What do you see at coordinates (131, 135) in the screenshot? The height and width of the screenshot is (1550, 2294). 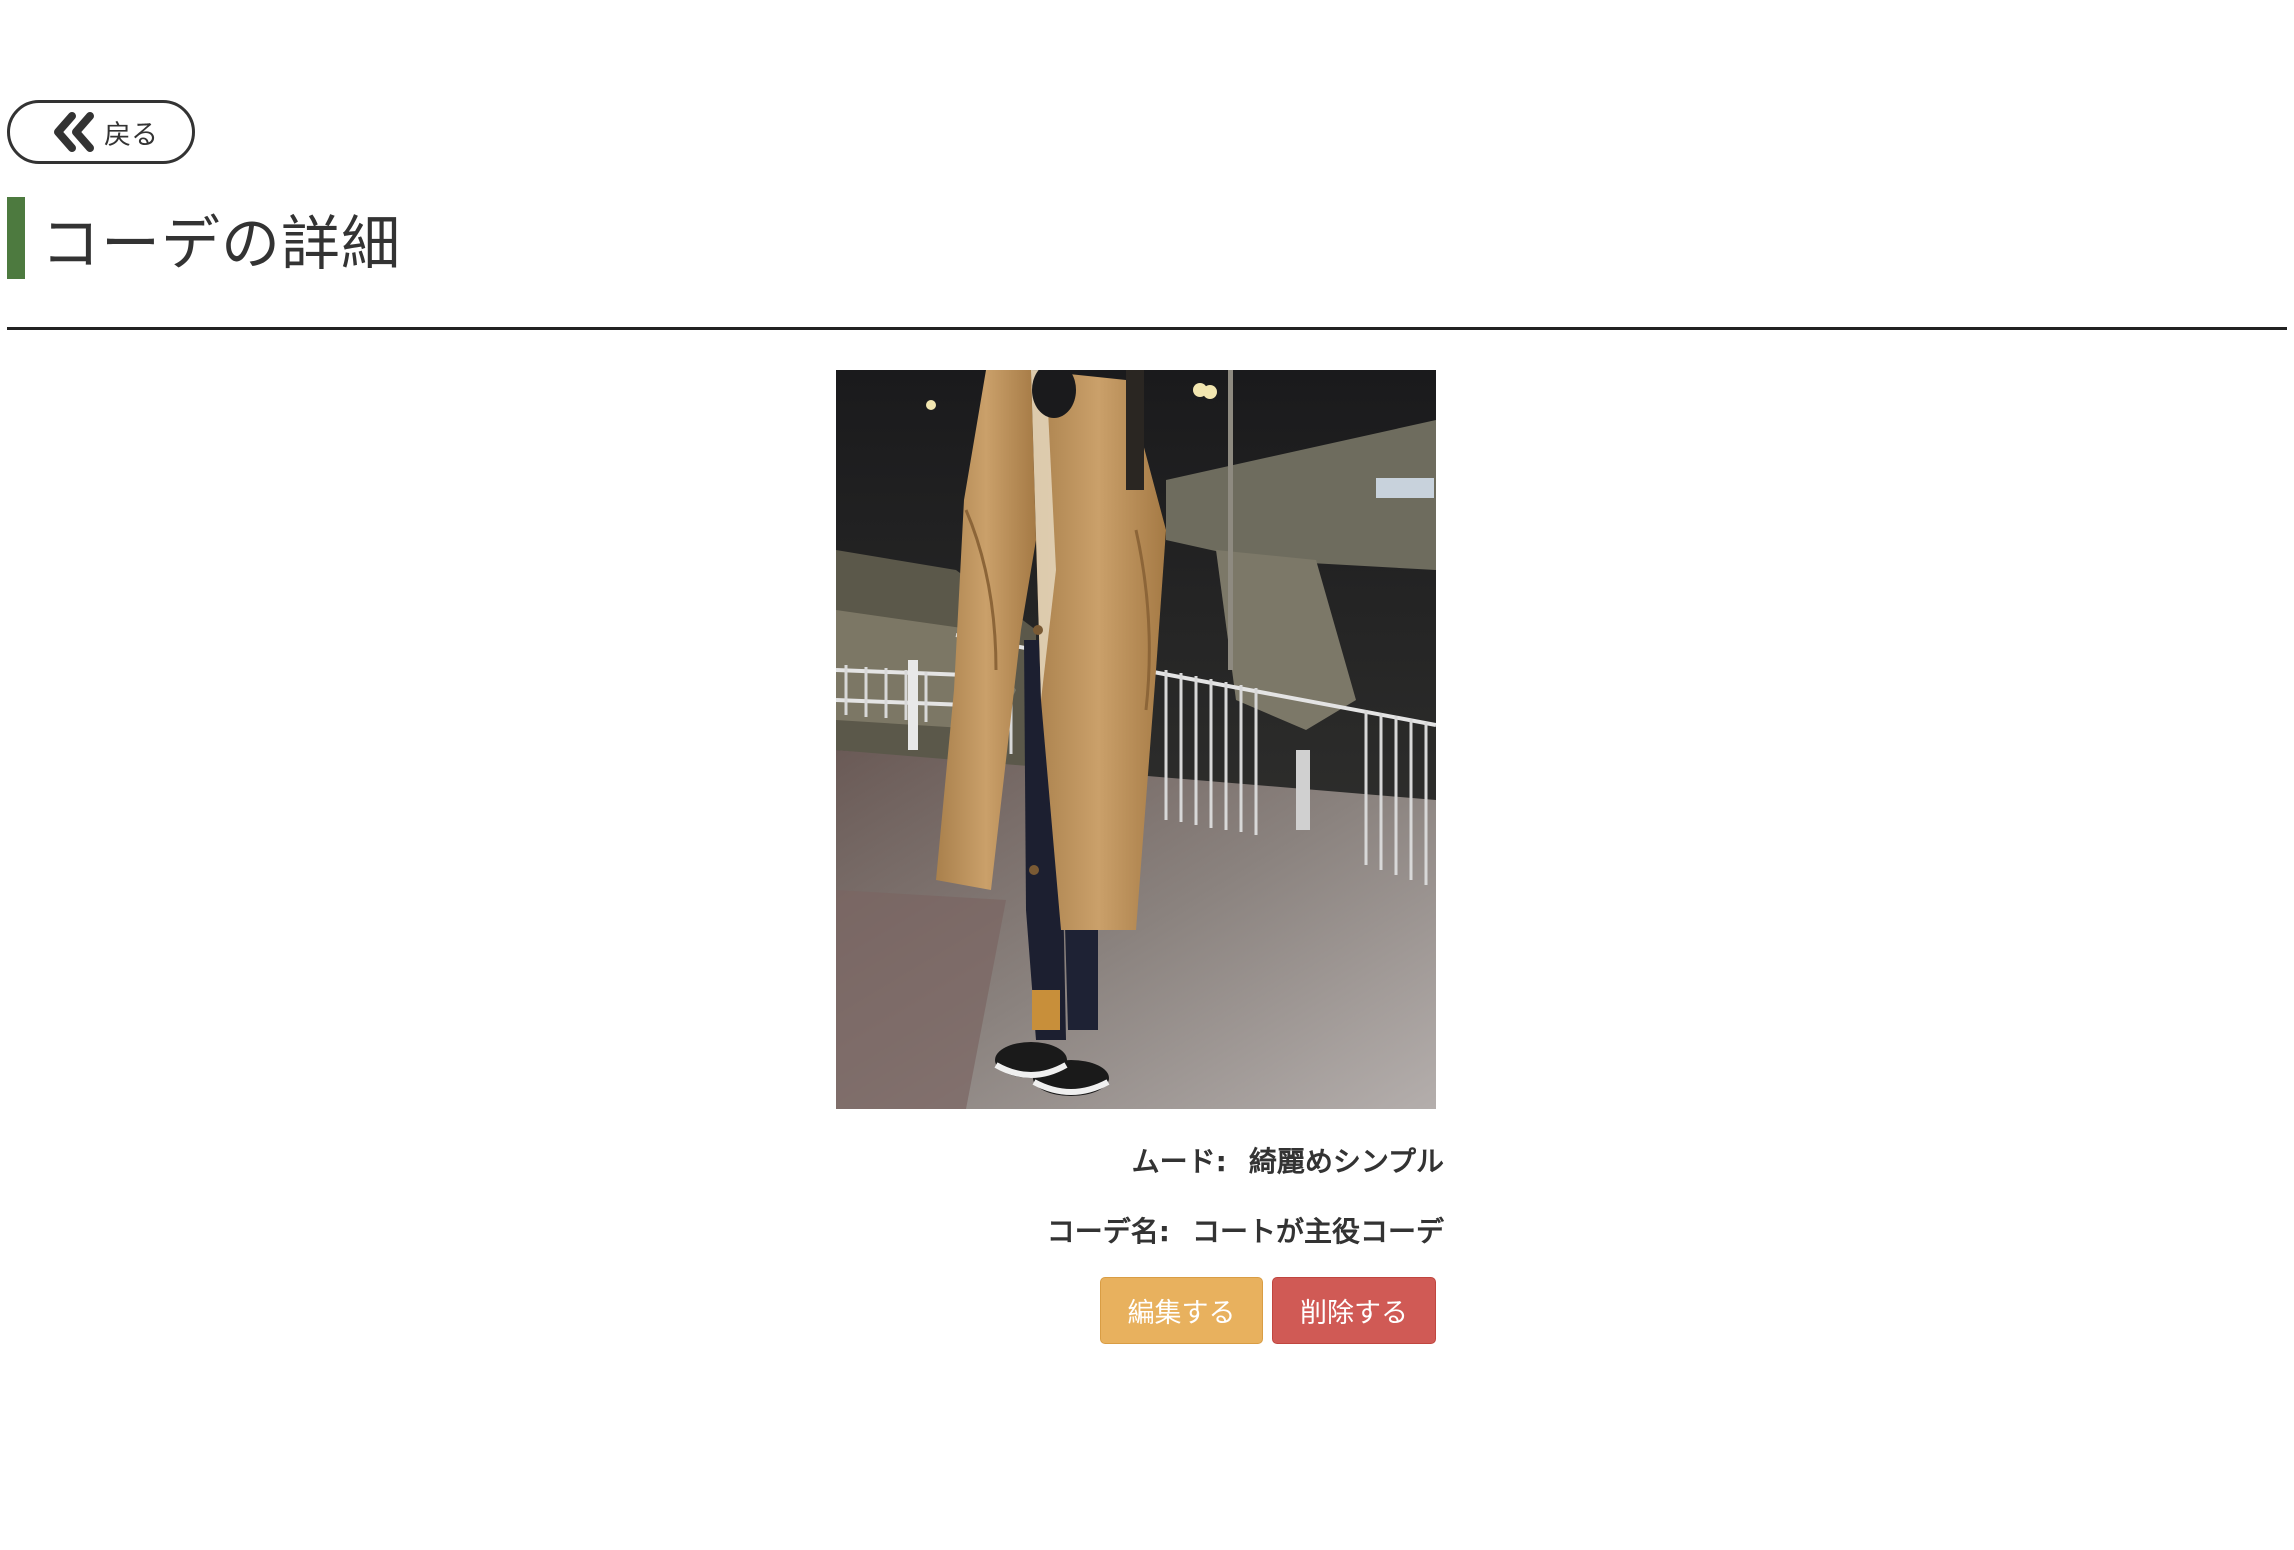 I see `back-button-label: 戻る` at bounding box center [131, 135].